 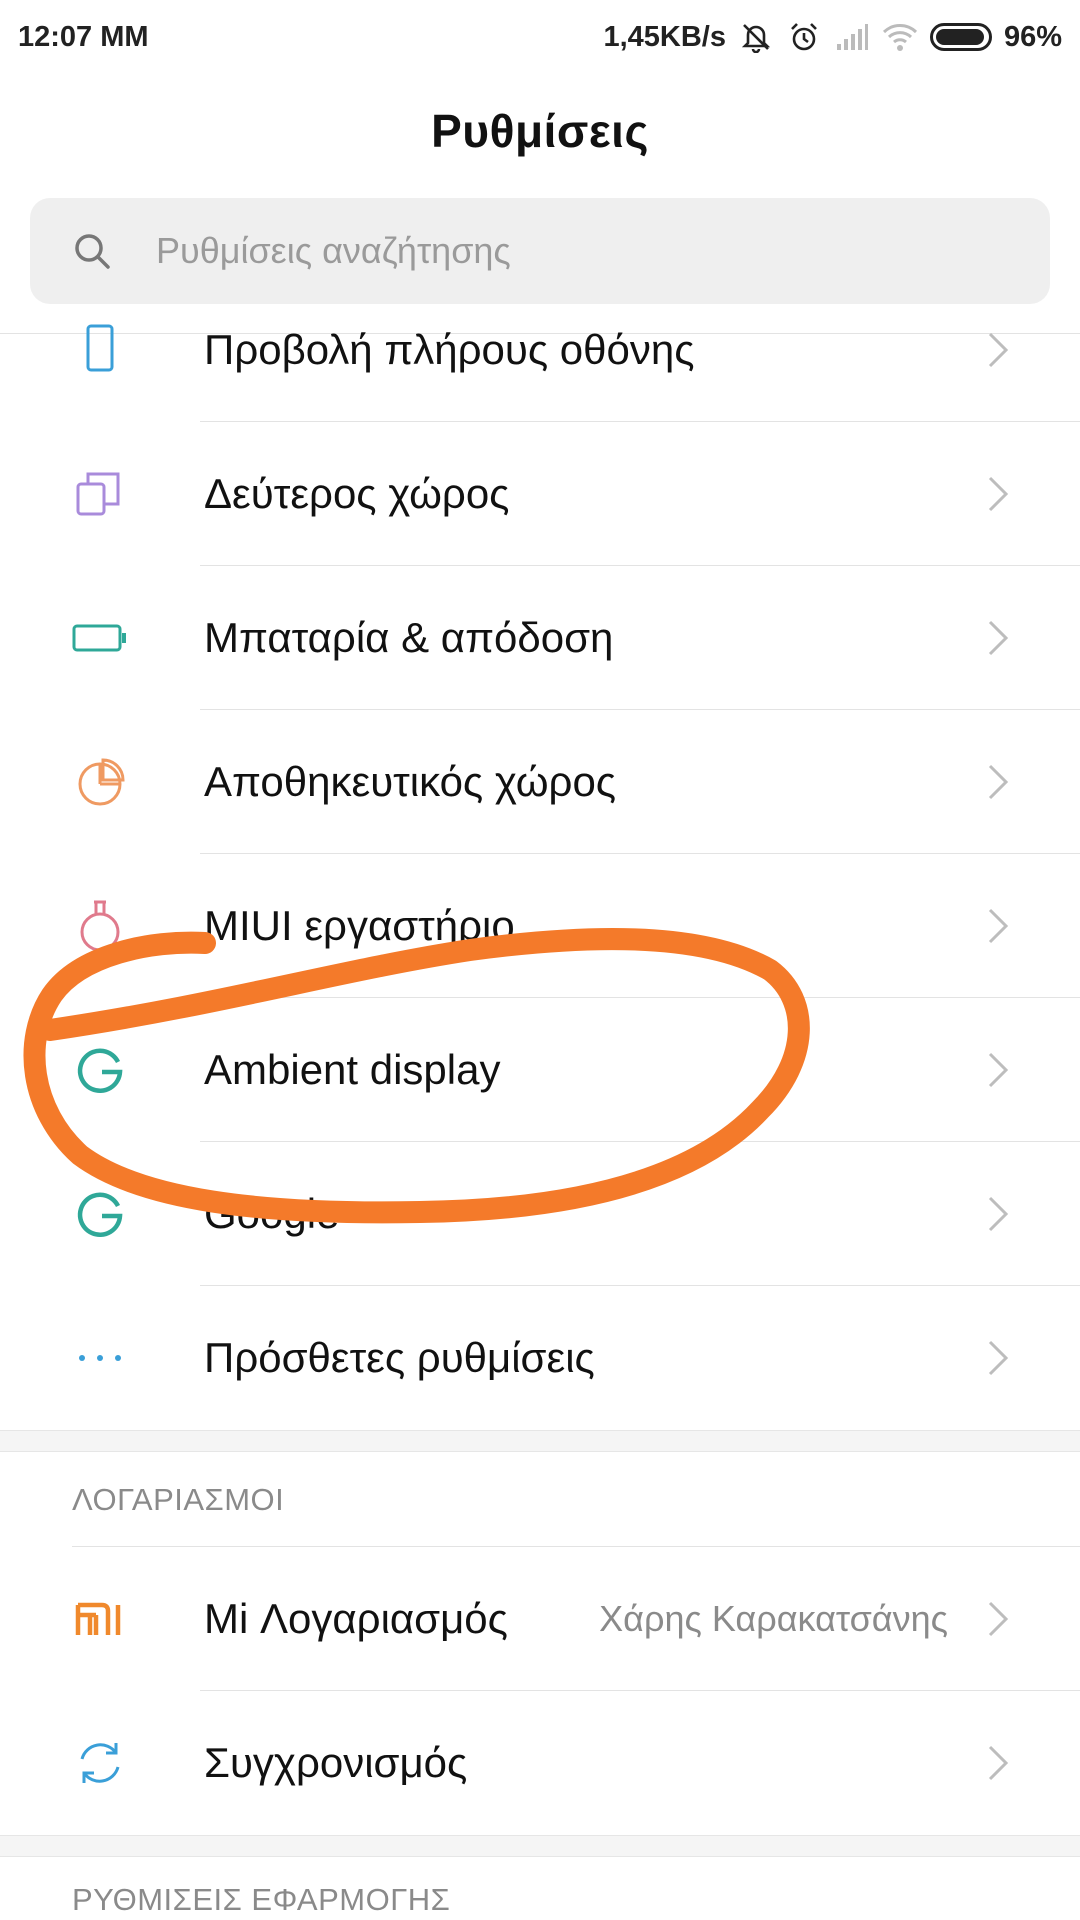 I want to click on row-label: Google, so click(x=272, y=1213).